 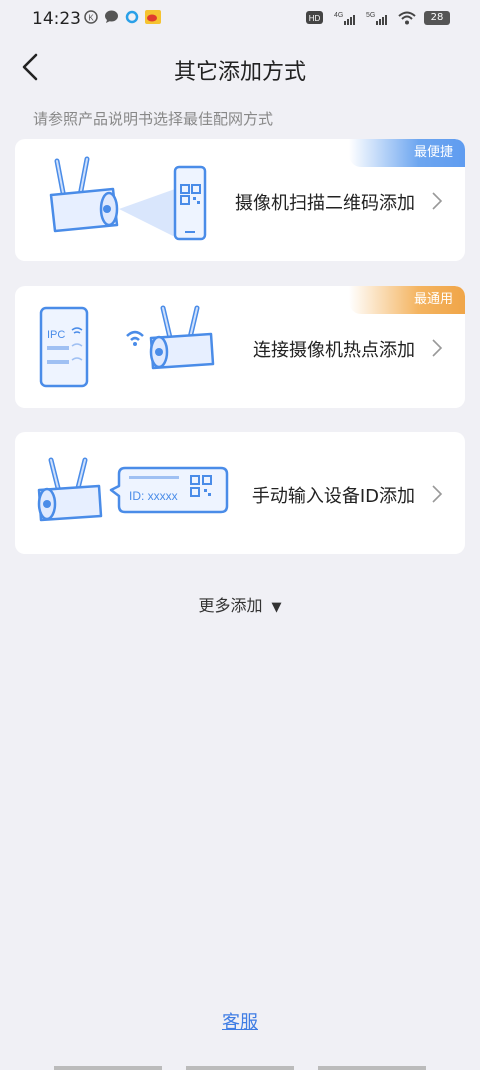 I want to click on more-add-button: 更多添加 ▼, so click(x=240, y=604).